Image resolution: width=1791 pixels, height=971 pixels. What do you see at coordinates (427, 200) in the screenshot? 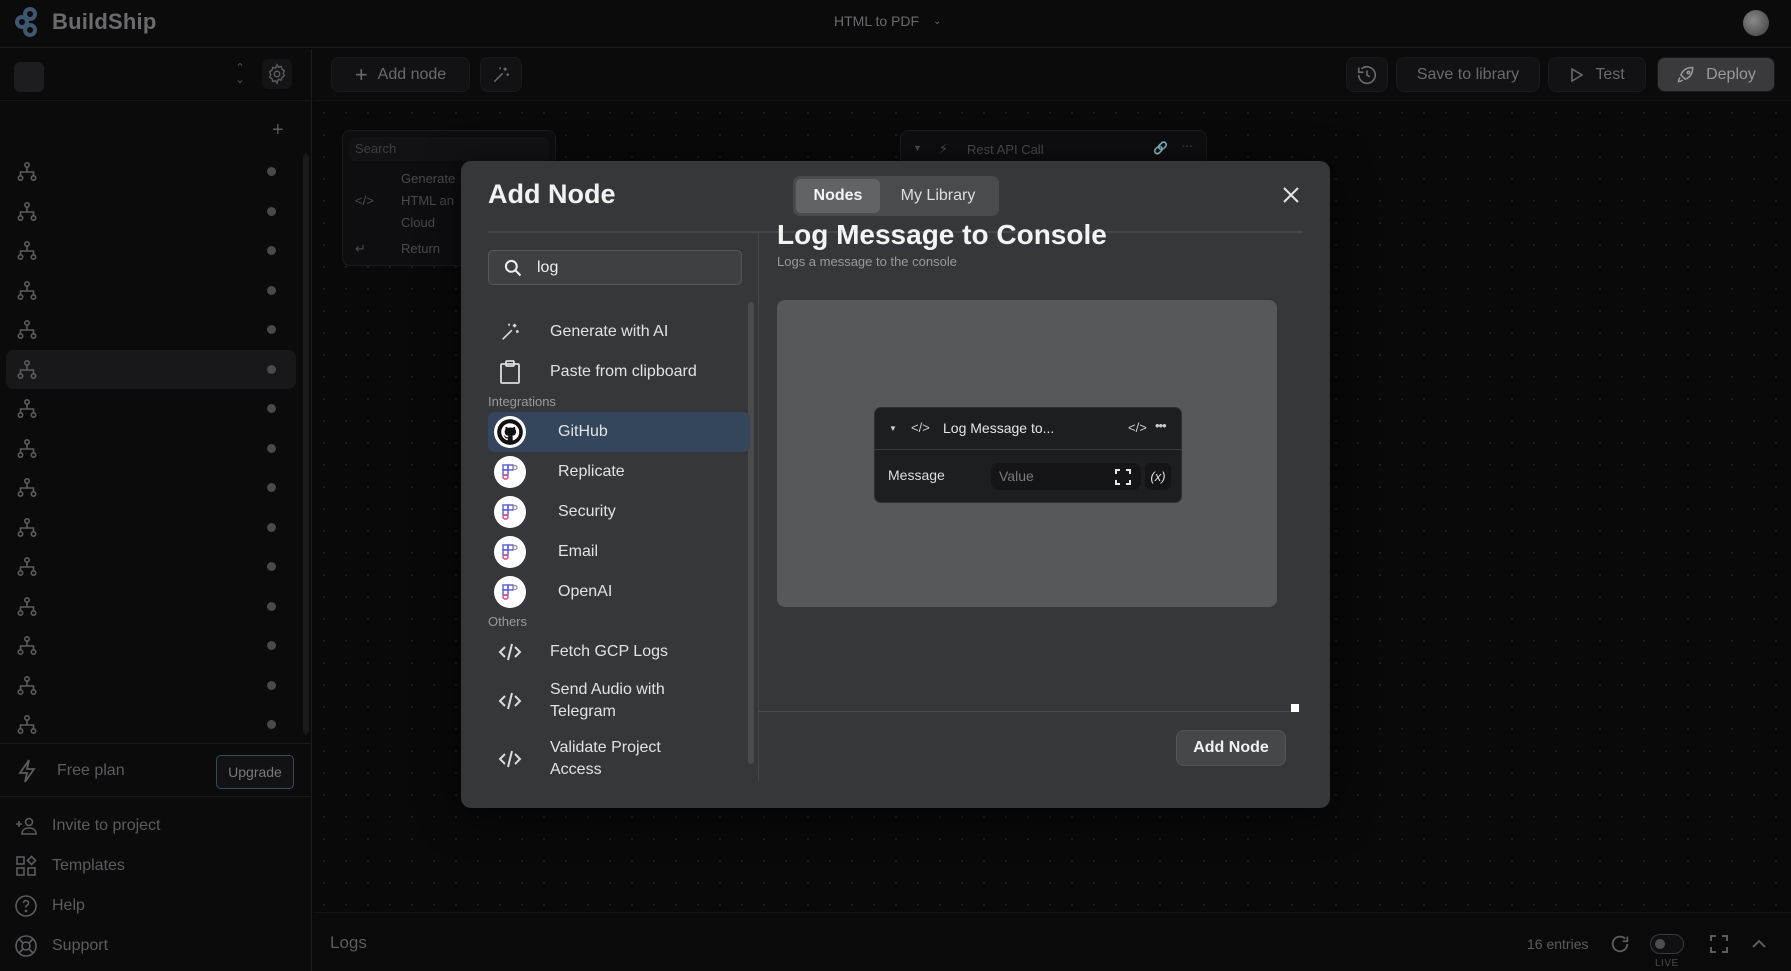
I see `bg-text: HTML an` at bounding box center [427, 200].